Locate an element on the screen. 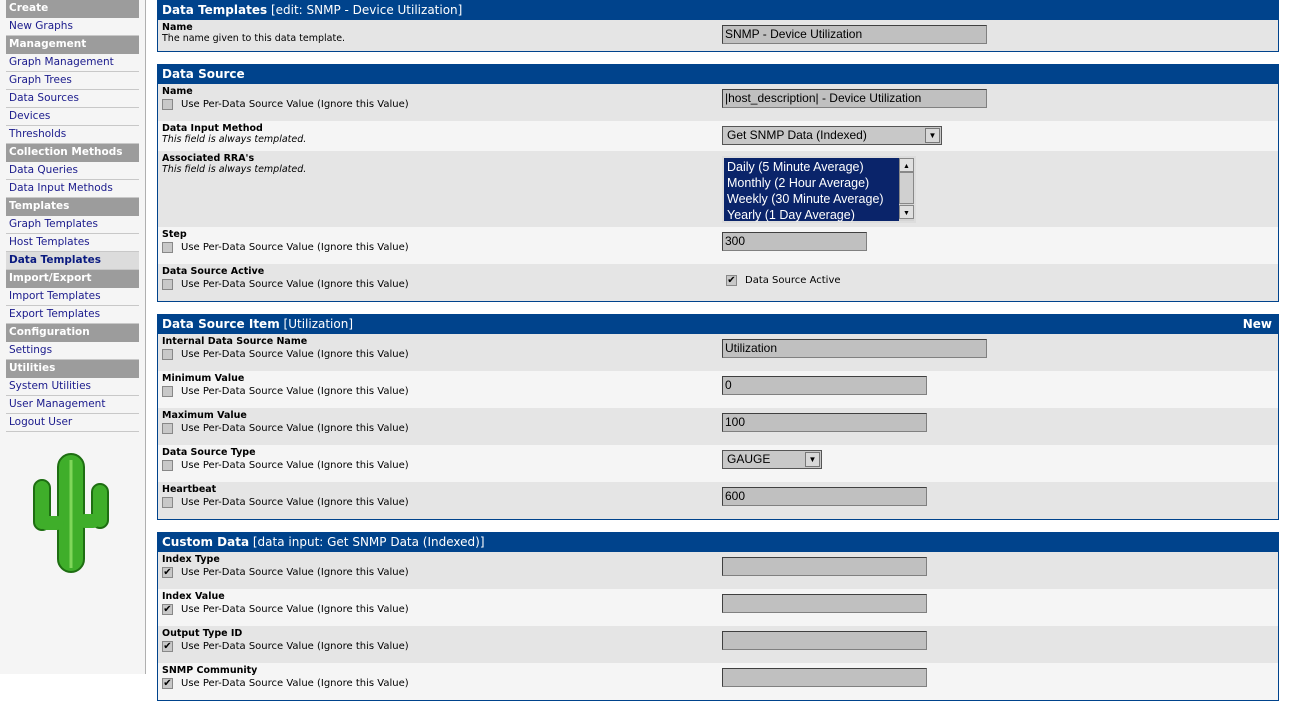  sidebar-item-graph-trees: Graph Trees is located at coordinates (72, 81).